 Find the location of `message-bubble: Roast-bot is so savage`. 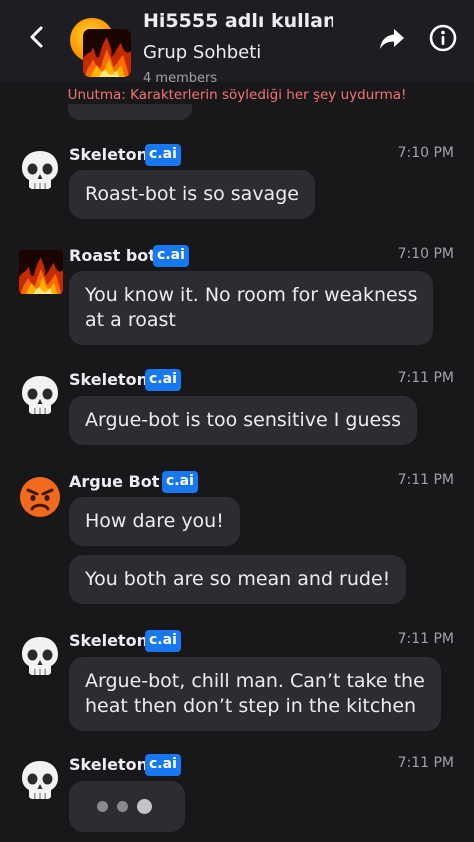

message-bubble: Roast-bot is so savage is located at coordinates (192, 194).